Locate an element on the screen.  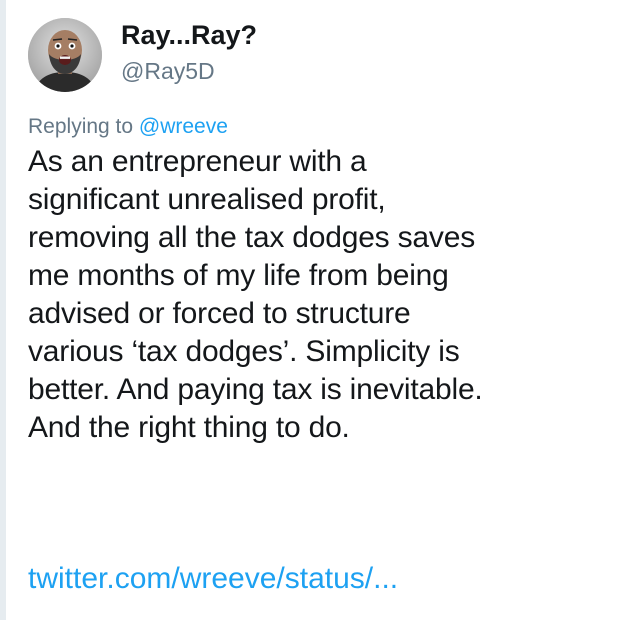
author-handle: @Ray5D is located at coordinates (168, 71).